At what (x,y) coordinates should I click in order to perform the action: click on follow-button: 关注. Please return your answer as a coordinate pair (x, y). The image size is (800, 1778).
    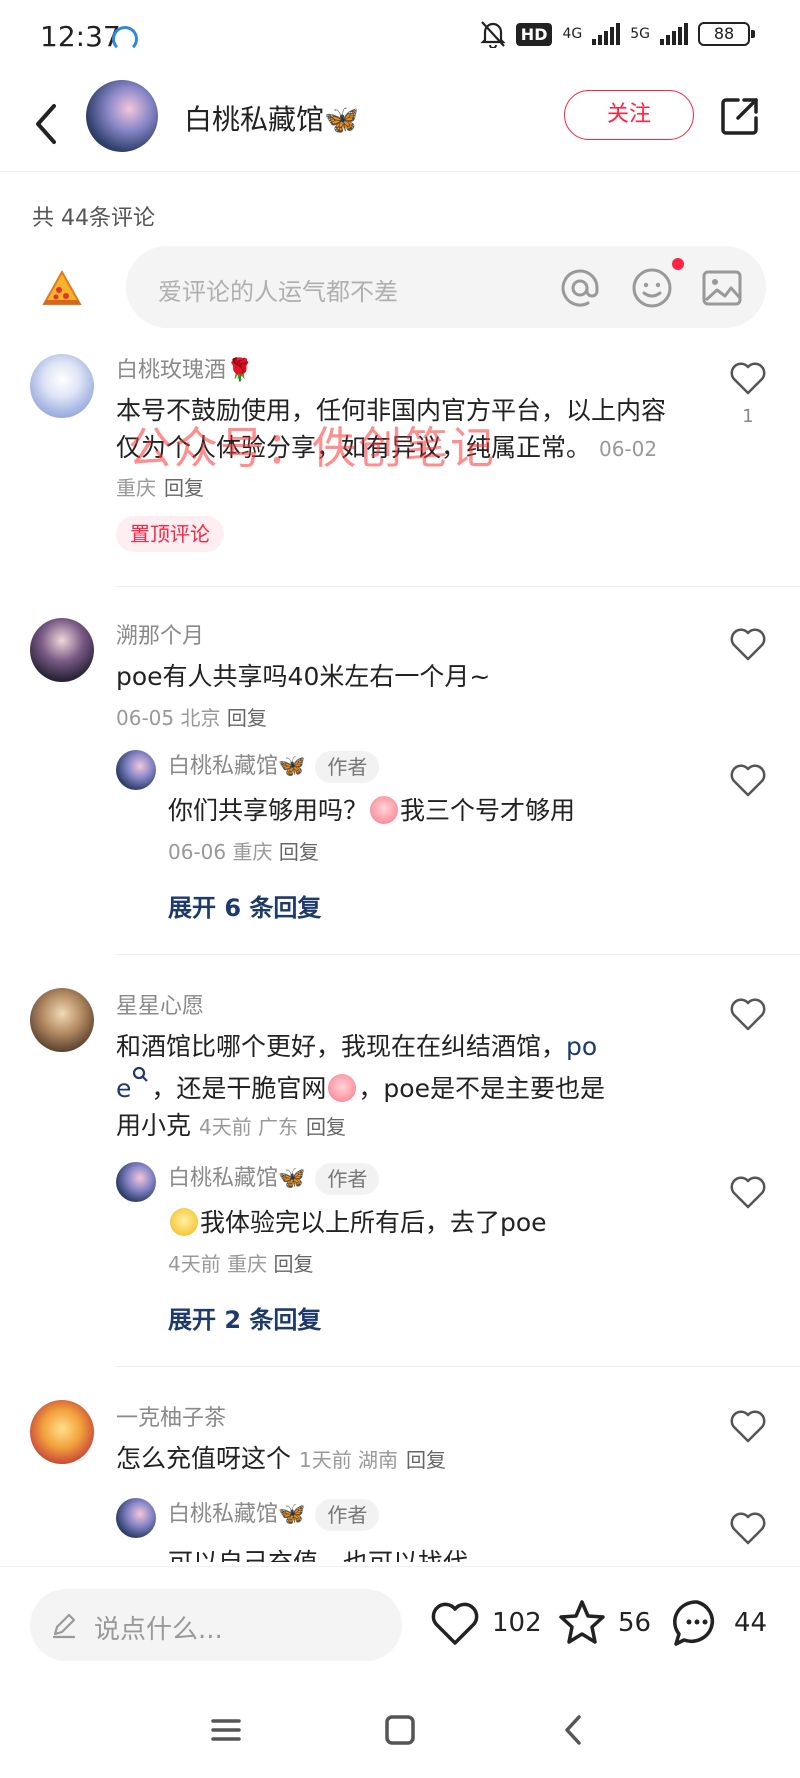
    Looking at the image, I should click on (629, 115).